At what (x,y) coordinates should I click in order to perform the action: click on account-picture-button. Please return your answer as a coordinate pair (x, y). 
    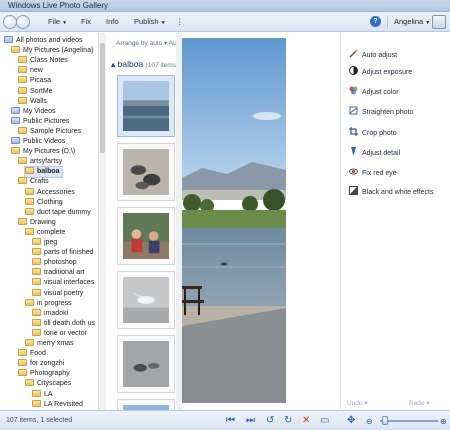
    Looking at the image, I should click on (439, 22).